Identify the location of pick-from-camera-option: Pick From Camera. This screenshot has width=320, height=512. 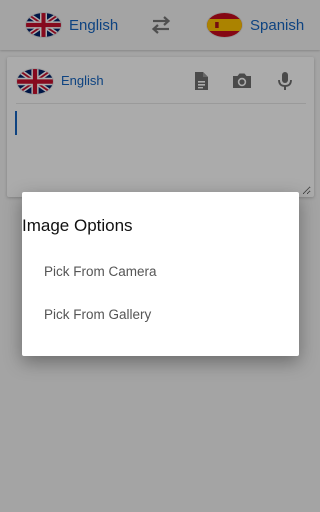
(149, 271).